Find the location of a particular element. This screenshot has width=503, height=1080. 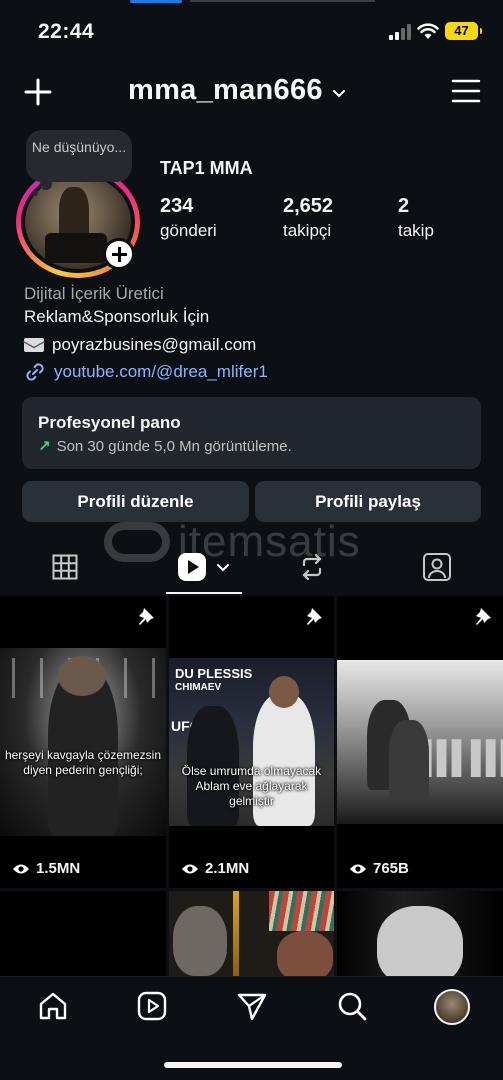

home-icon is located at coordinates (53, 1006).